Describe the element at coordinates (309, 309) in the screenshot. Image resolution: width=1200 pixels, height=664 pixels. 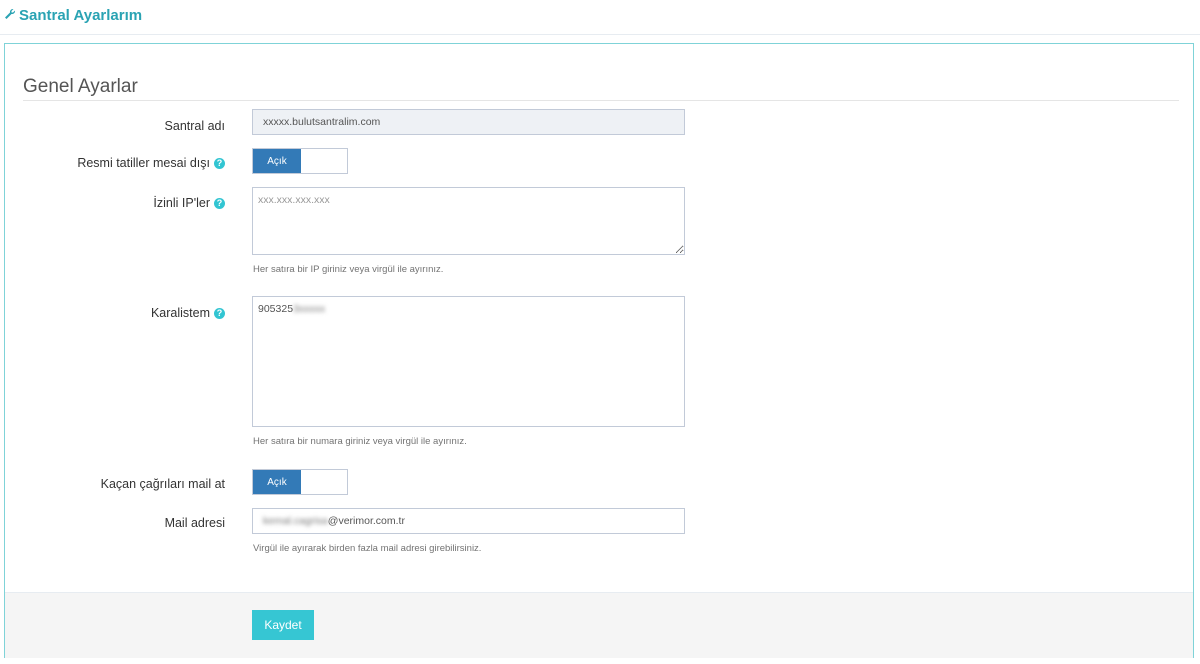
I see `blurred-number: 3xxxxx` at that location.